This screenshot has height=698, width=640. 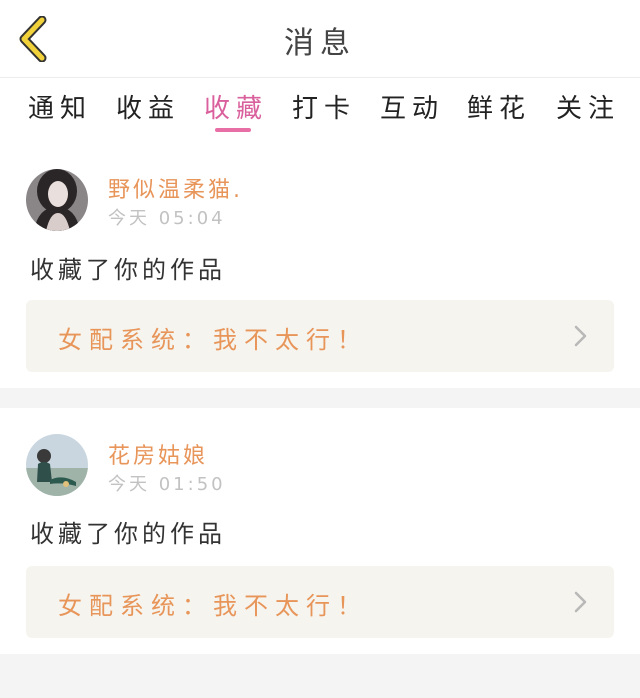 What do you see at coordinates (233, 130) in the screenshot?
I see `active-tab-indicator` at bounding box center [233, 130].